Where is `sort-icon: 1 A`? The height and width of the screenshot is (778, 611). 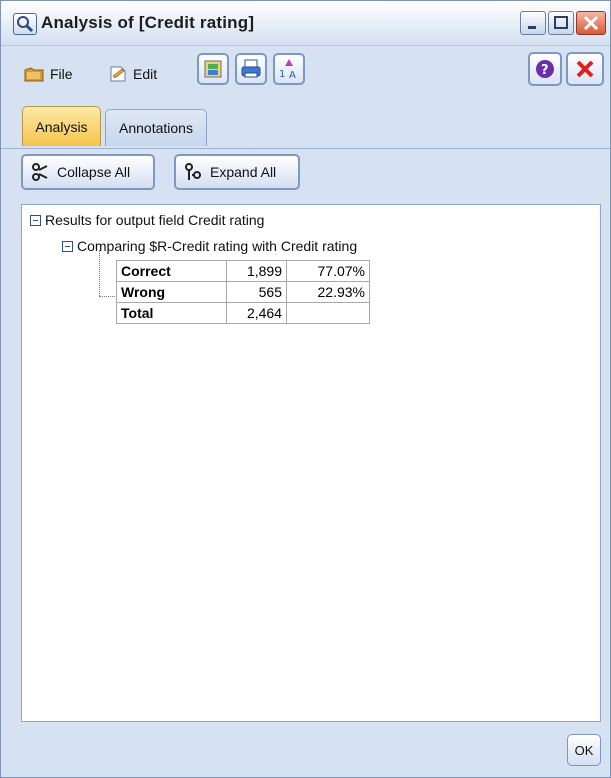 sort-icon: 1 A is located at coordinates (287, 70).